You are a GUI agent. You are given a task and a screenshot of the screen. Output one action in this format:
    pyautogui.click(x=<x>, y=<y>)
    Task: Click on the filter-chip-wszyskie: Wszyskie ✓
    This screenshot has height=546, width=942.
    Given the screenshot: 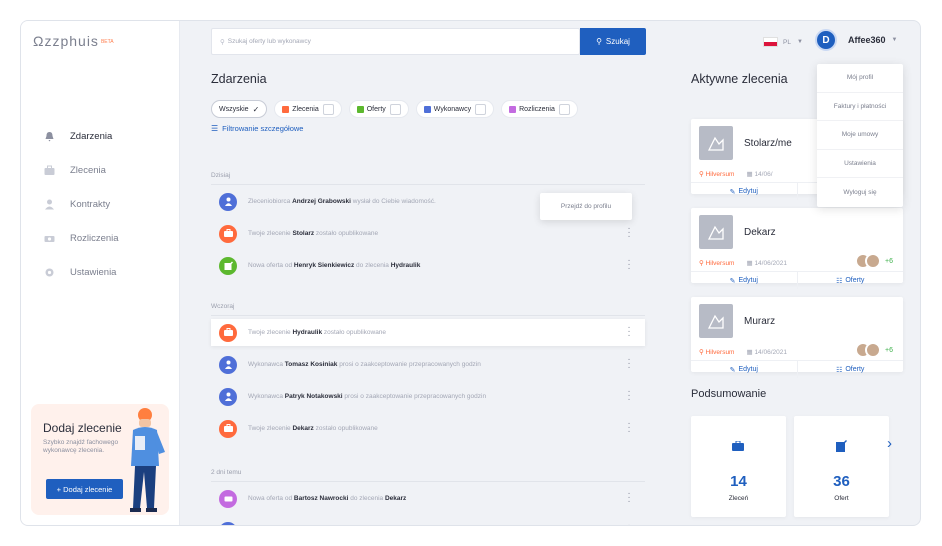 What is the action you would take?
    pyautogui.click(x=239, y=109)
    